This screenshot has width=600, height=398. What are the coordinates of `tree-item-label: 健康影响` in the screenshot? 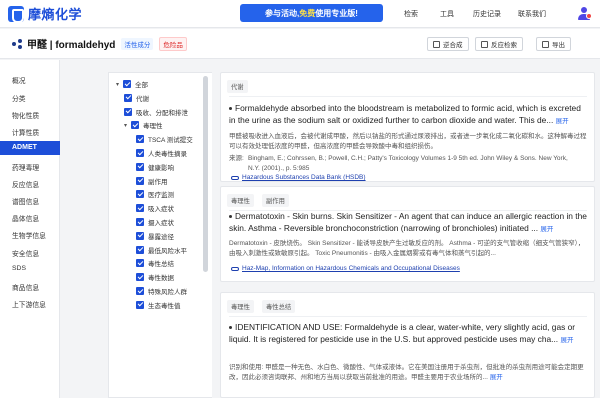 It's located at (161, 168).